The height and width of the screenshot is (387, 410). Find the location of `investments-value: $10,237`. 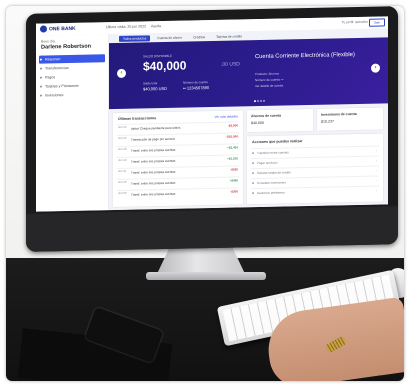

investments-value: $10,237 is located at coordinates (327, 121).